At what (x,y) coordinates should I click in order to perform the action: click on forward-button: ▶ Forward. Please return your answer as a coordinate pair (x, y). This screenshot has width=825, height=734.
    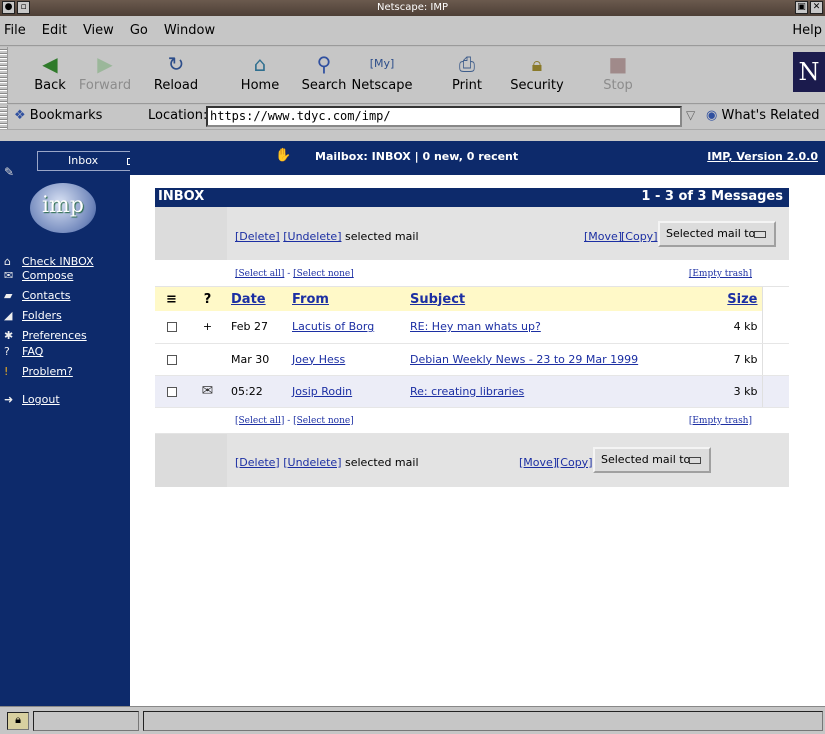
    Looking at the image, I should click on (105, 71).